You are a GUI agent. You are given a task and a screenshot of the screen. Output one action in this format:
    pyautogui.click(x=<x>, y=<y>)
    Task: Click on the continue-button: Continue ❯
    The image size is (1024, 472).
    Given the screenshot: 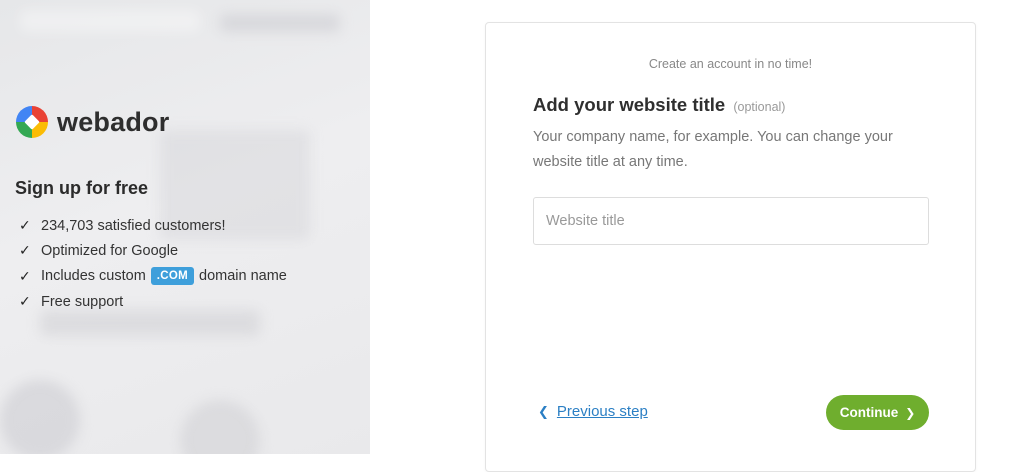 What is the action you would take?
    pyautogui.click(x=877, y=412)
    